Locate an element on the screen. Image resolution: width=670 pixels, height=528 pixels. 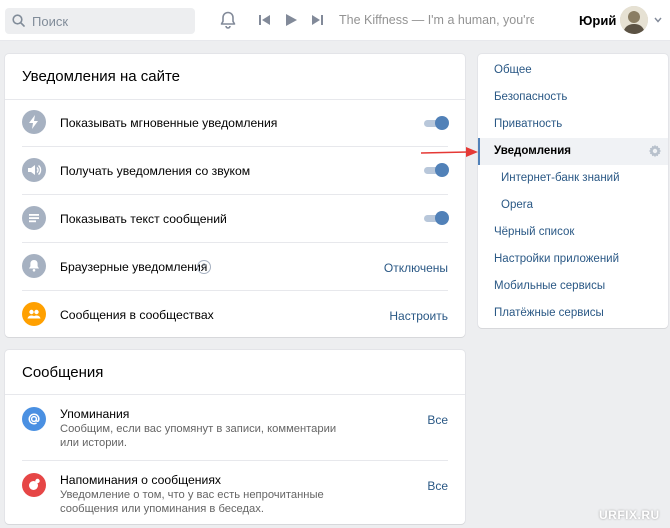
reminders-value: Все is located at coordinates (437, 486).